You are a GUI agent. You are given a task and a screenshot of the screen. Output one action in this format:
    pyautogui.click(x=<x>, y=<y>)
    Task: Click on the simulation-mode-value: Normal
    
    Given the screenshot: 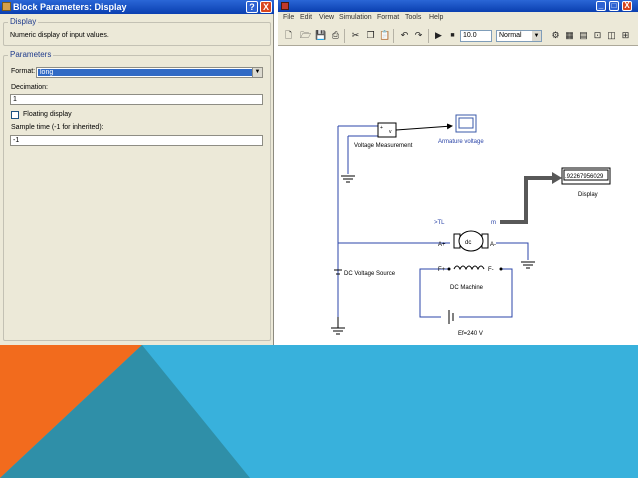 What is the action you would take?
    pyautogui.click(x=510, y=35)
    